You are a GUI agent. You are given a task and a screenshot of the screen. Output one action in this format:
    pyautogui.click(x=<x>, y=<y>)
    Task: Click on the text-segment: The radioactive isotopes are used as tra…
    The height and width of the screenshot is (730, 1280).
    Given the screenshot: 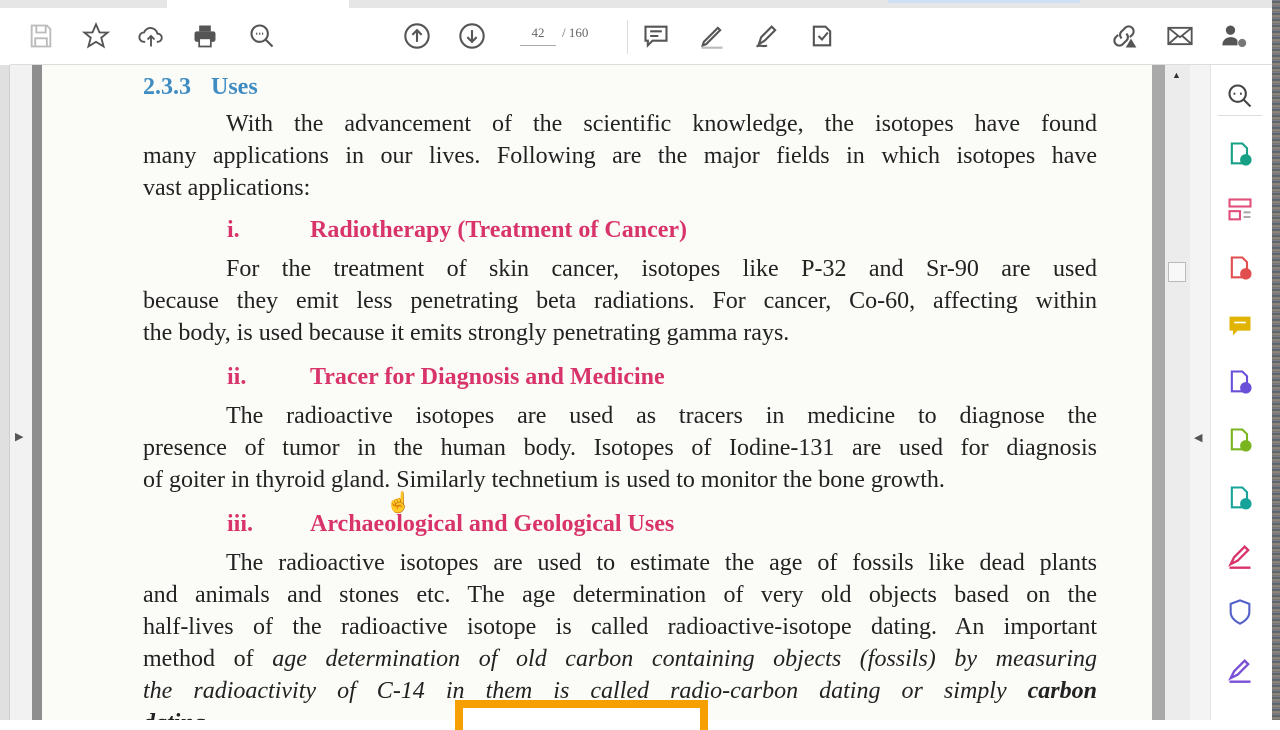 What is the action you would take?
    pyautogui.click(x=661, y=416)
    